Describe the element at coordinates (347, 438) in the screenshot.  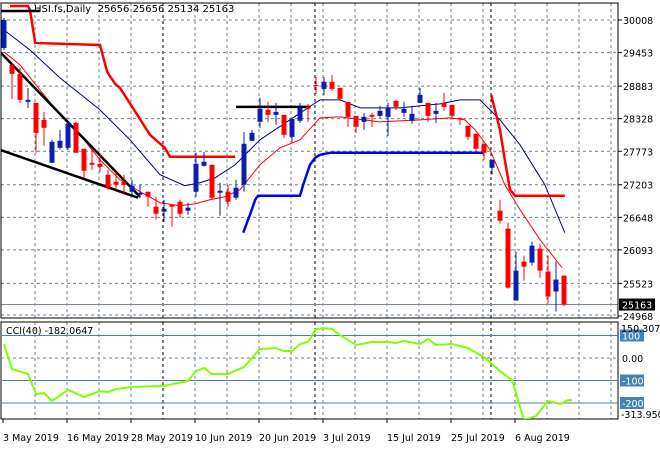
I see `date-axis-label: 3 Jul 2019` at that location.